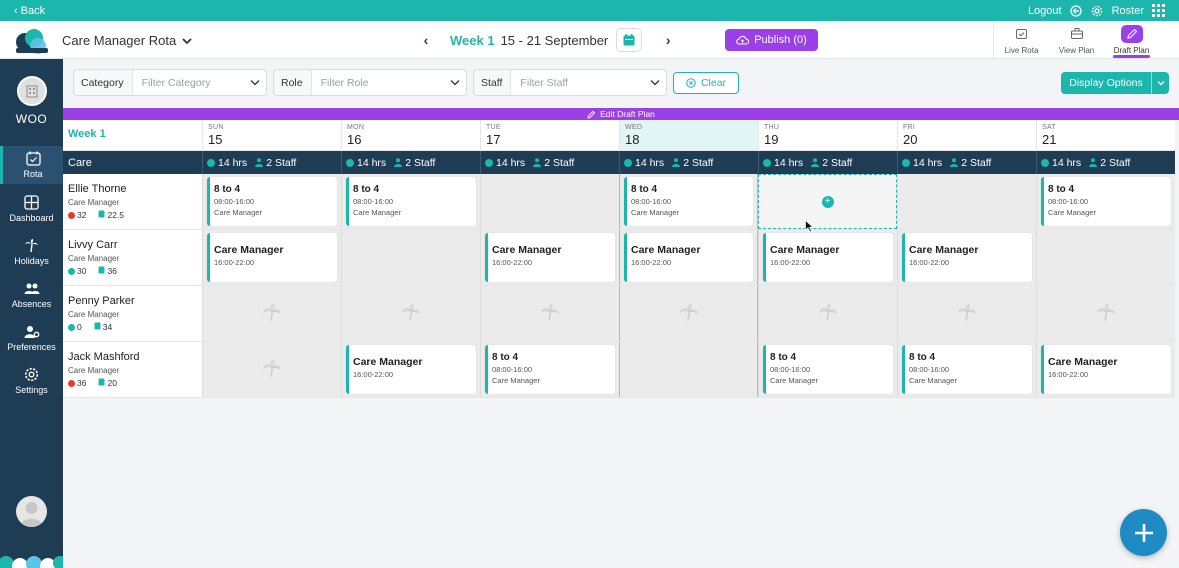  Describe the element at coordinates (215, 139) in the screenshot. I see `day-number: 15` at that location.